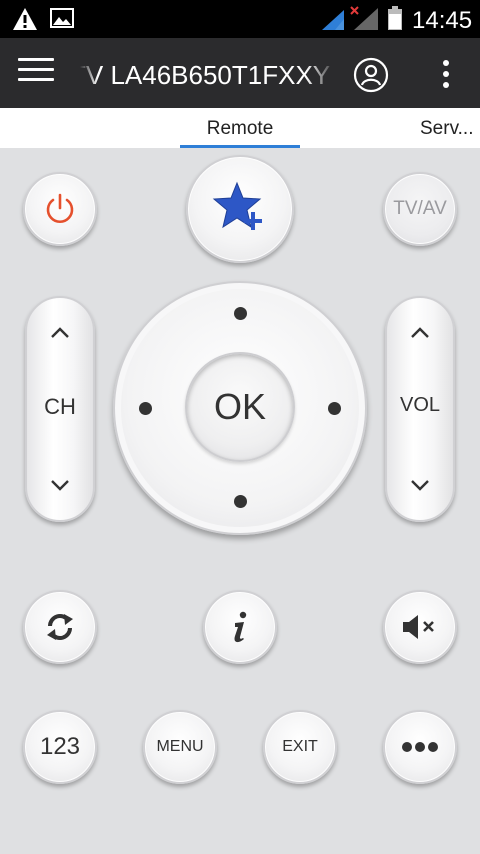 Image resolution: width=480 pixels, height=854 pixels. I want to click on image-notification-icon, so click(62, 18).